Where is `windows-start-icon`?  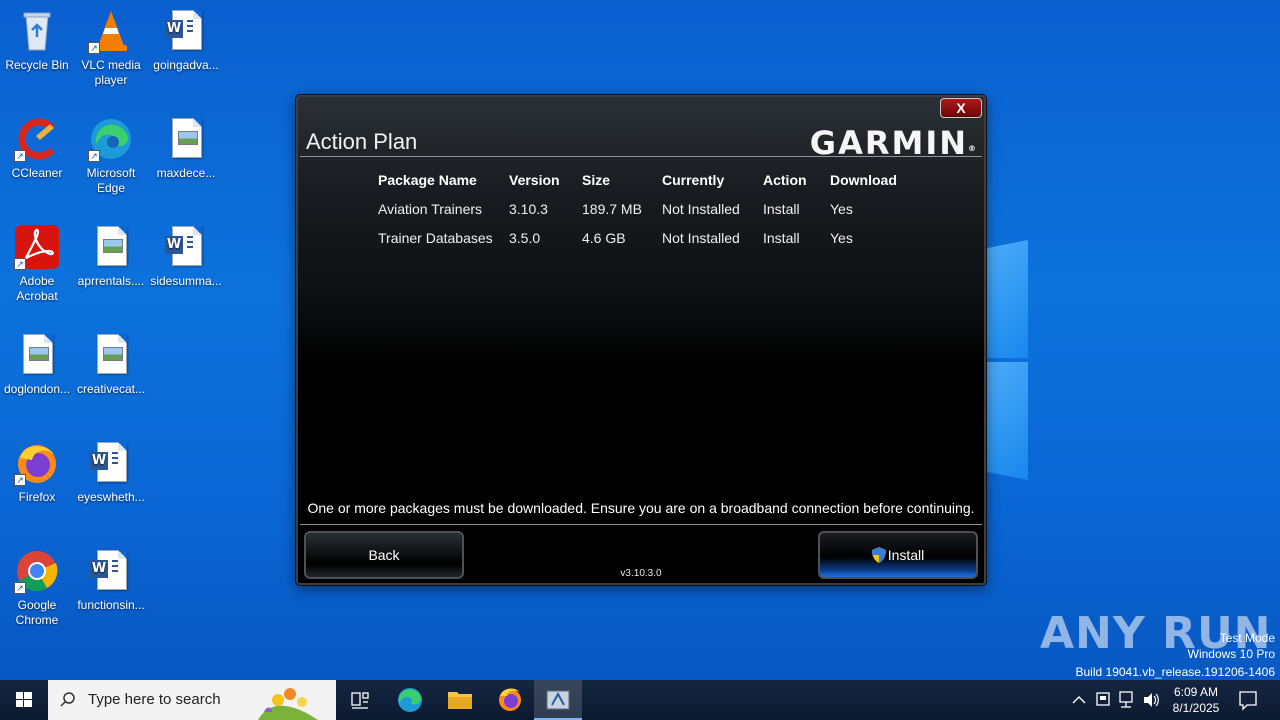
windows-start-icon is located at coordinates (24, 699).